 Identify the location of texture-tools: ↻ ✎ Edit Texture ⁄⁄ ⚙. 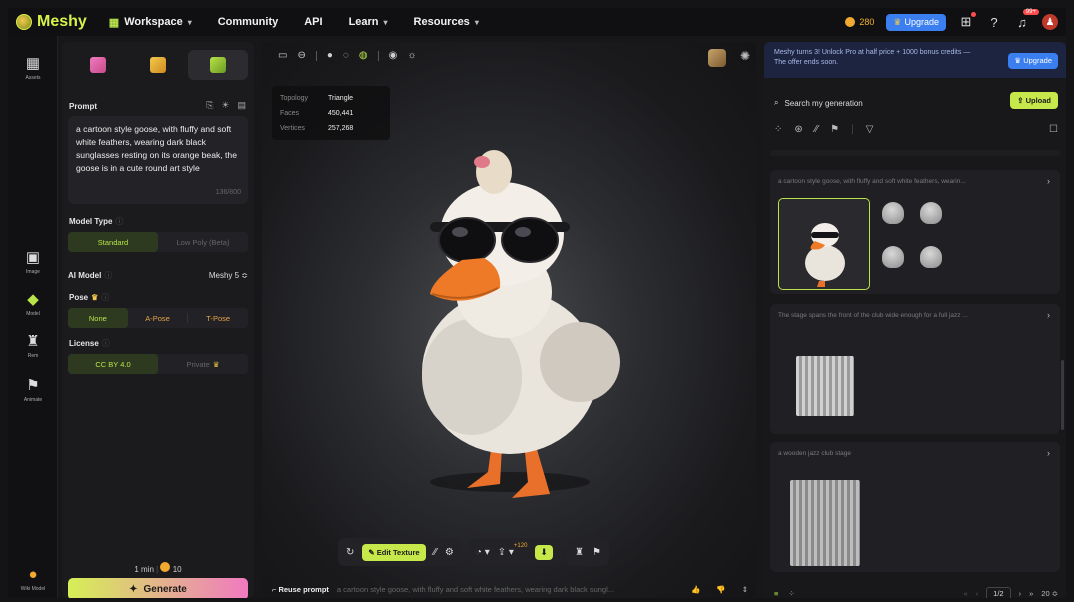
(400, 552).